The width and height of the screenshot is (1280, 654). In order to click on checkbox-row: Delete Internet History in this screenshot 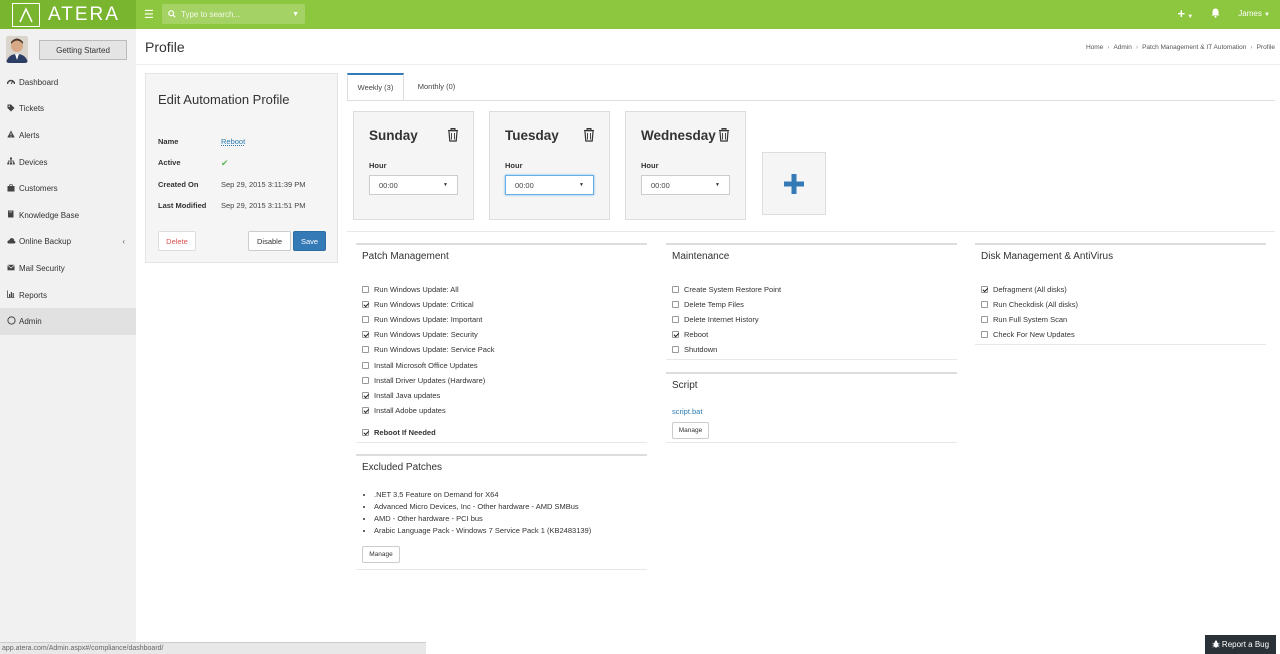, I will do `click(715, 319)`.